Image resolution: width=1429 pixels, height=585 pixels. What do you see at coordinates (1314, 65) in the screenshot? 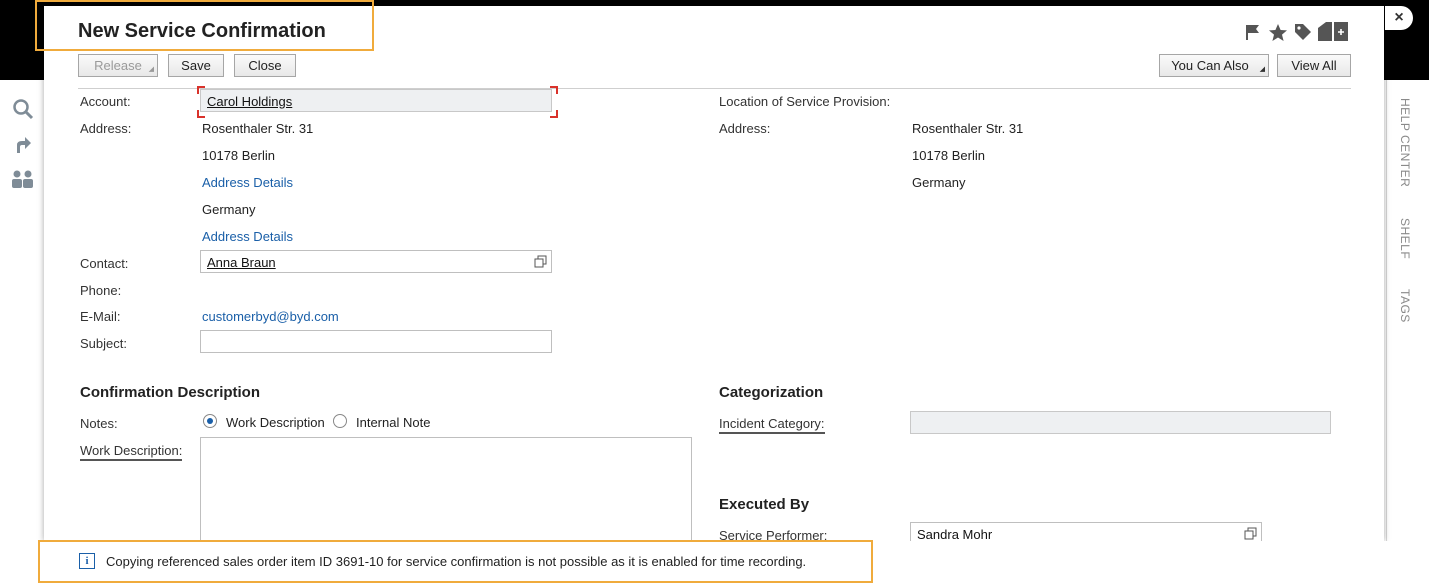
I see `view-all-button: View All` at bounding box center [1314, 65].